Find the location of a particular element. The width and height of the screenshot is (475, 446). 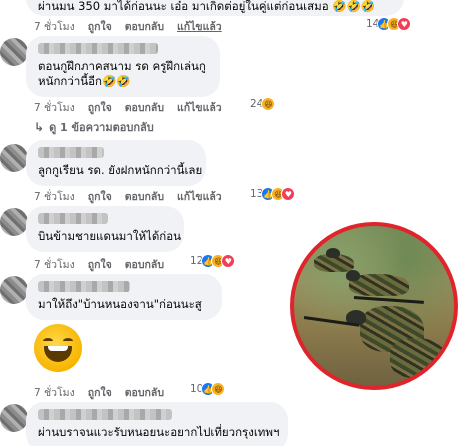

comment-text: บินข้ามชายแดนมาให้ได้ก่อน is located at coordinates (110, 236).